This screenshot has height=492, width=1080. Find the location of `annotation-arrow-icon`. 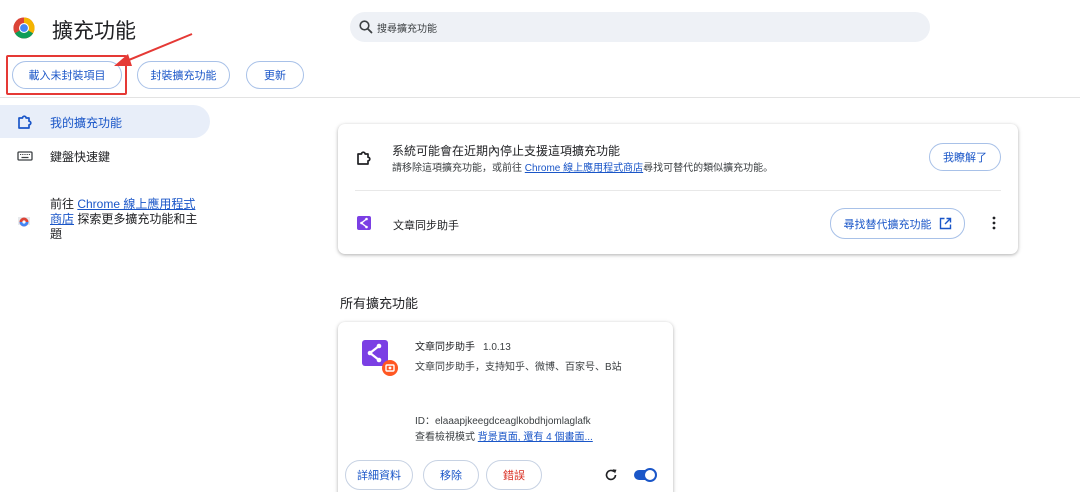

annotation-arrow-icon is located at coordinates (153, 49).